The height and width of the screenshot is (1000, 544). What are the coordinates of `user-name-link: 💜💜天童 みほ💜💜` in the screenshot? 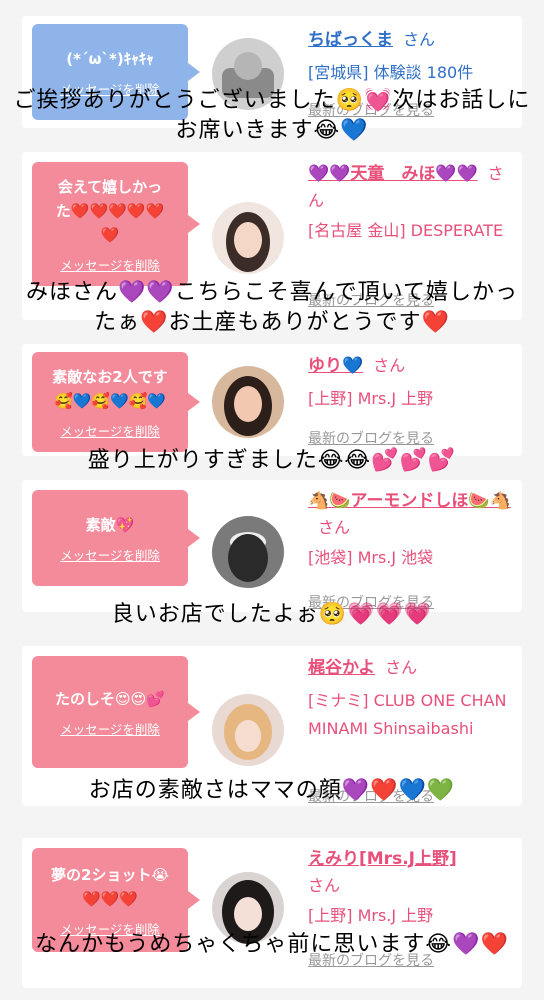 It's located at (393, 174).